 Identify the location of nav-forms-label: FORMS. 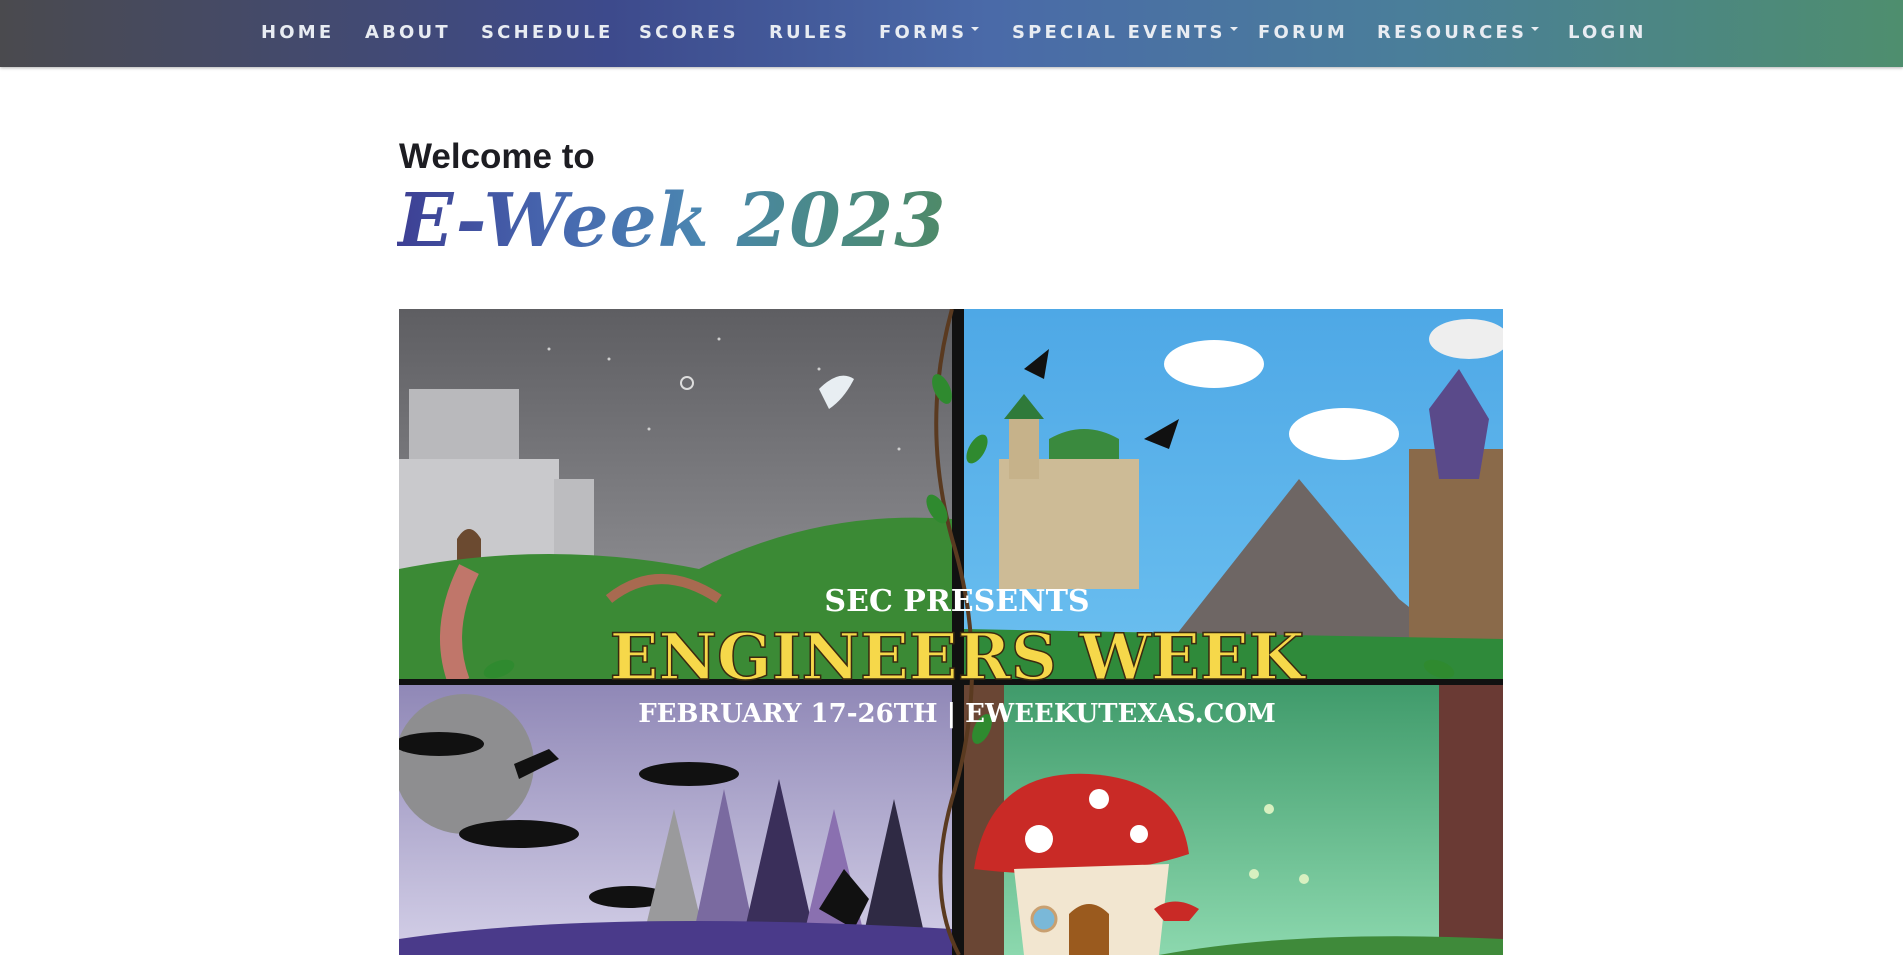
(923, 32).